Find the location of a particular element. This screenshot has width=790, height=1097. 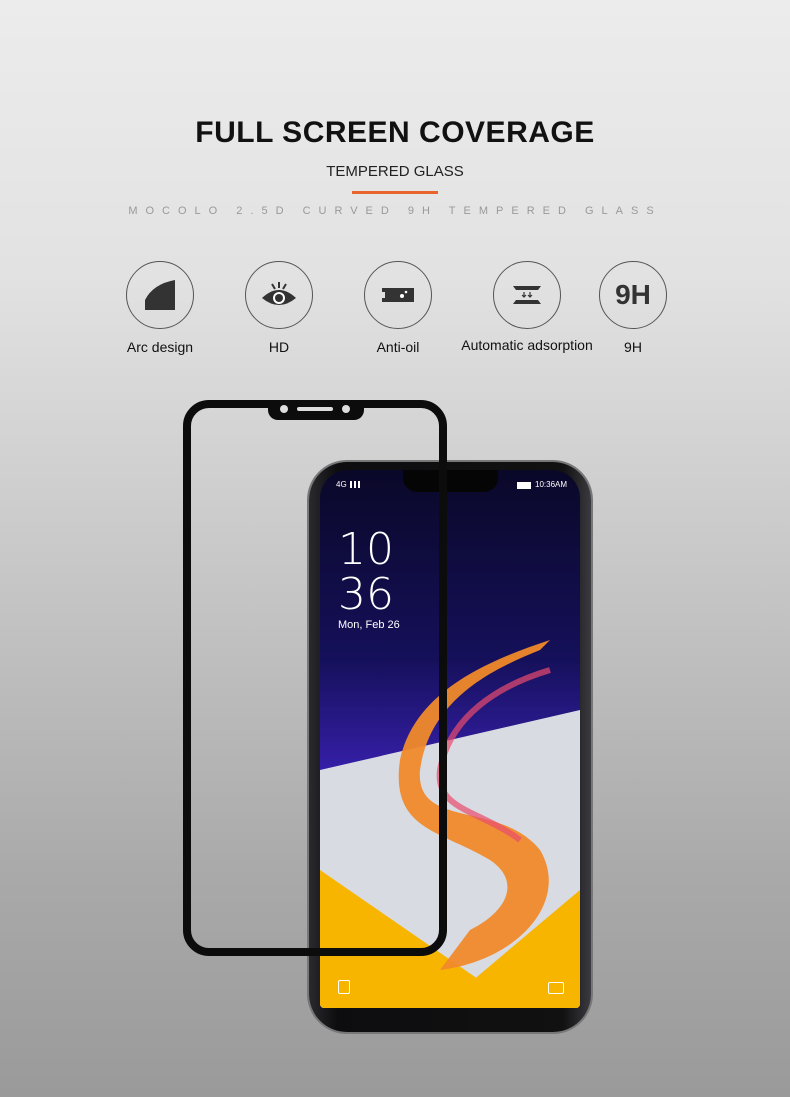

subtitle: TEMPERED GLASS is located at coordinates (395, 171).